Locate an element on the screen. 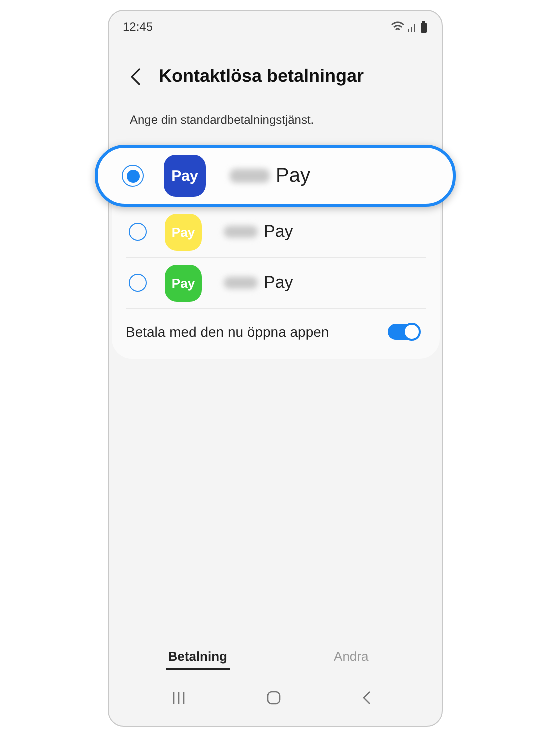  recent-apps-icon is located at coordinates (179, 698).